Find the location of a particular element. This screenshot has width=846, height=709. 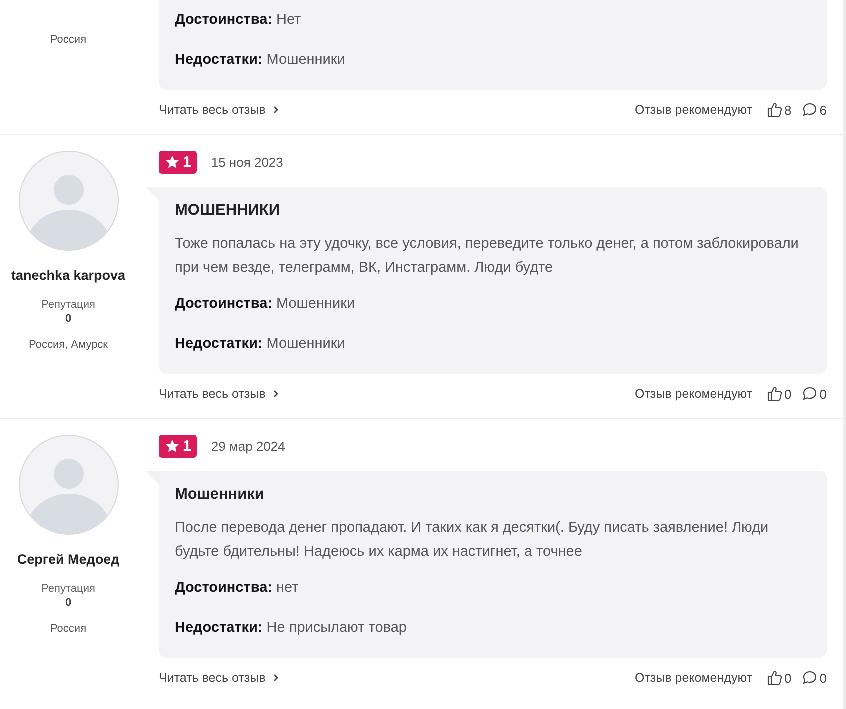

review-pros: Достоинства: Нет is located at coordinates (238, 20).